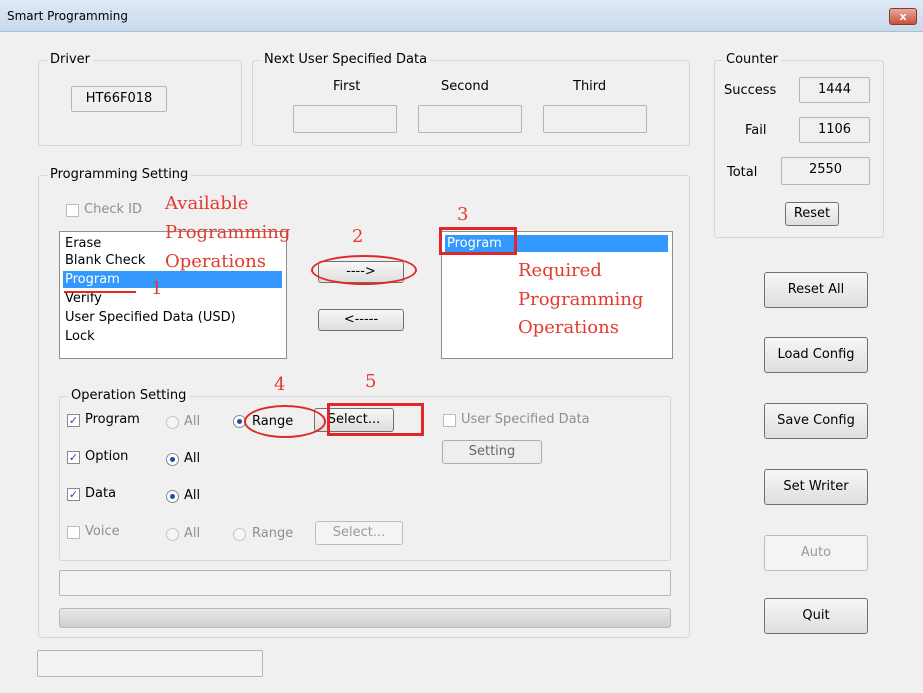  Describe the element at coordinates (73, 420) in the screenshot. I see `program-checkbox: ✓` at that location.